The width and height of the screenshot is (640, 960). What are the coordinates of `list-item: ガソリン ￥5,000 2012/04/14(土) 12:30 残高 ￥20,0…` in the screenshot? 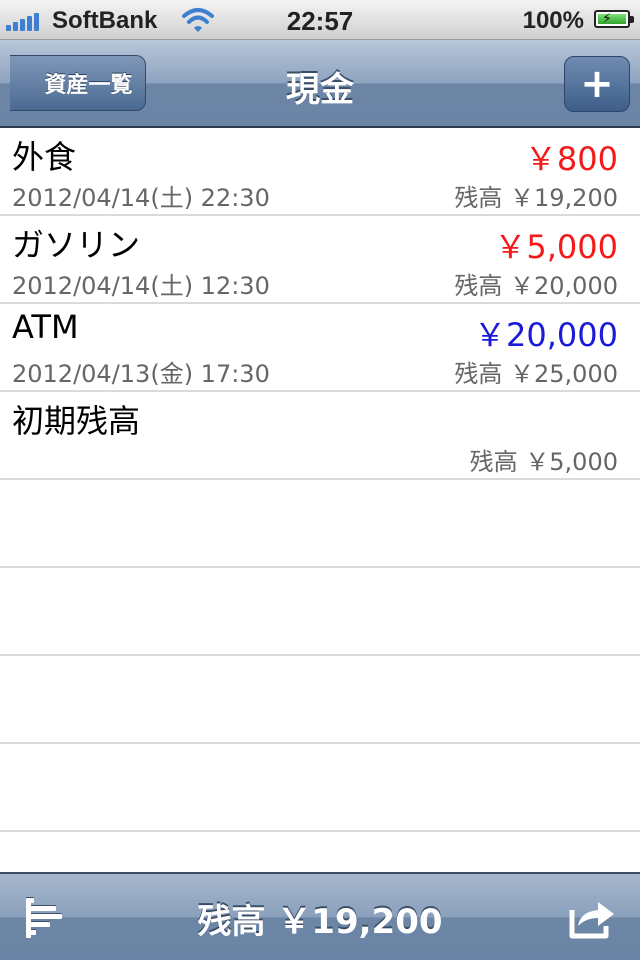 It's located at (320, 260).